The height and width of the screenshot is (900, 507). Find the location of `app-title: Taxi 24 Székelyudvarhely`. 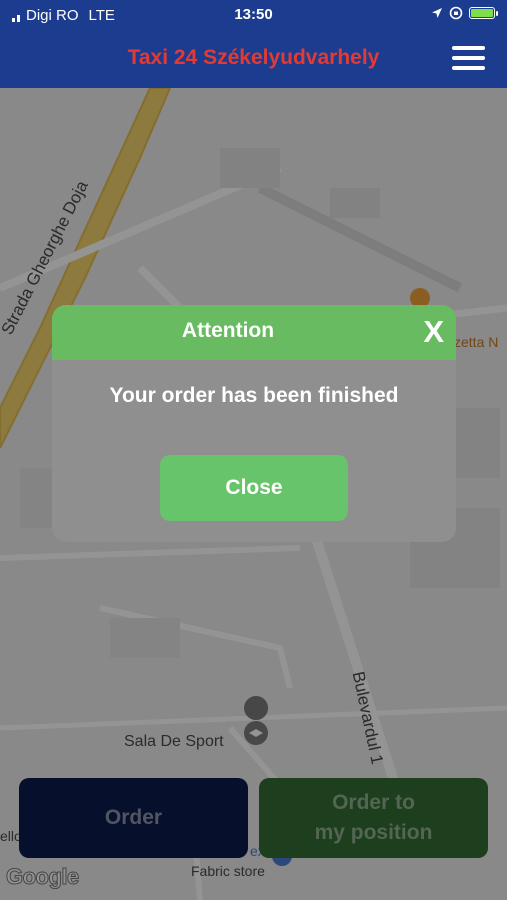

app-title: Taxi 24 Székelyudvarhely is located at coordinates (253, 57).